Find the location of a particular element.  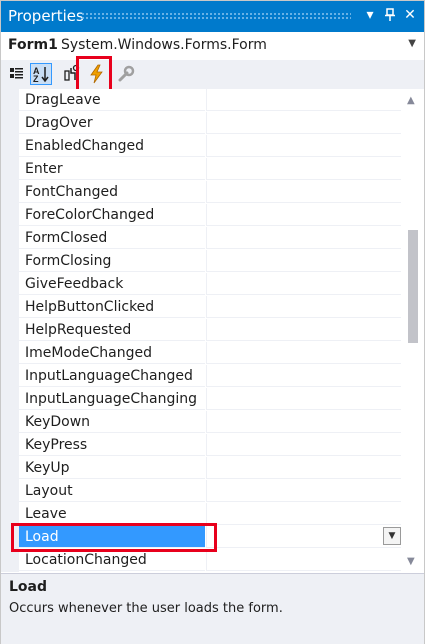

event-name: FormClosing is located at coordinates (112, 261).